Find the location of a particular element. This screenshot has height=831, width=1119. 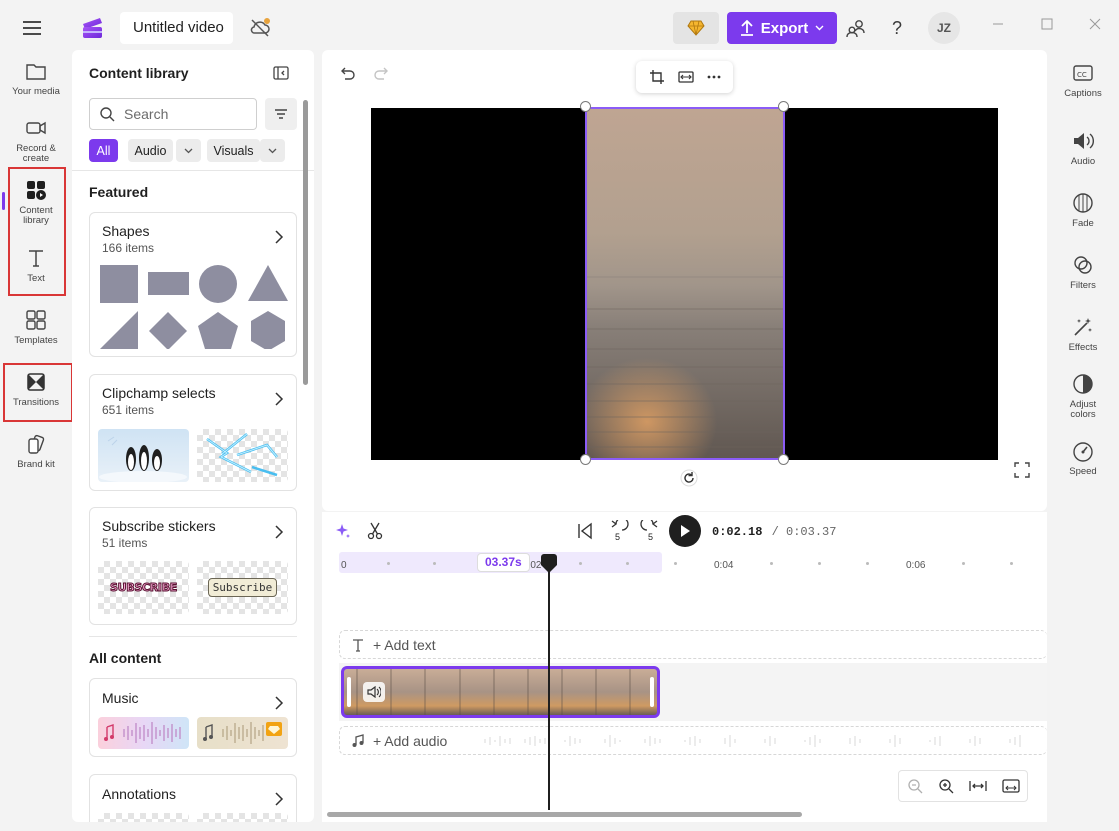

premium-button is located at coordinates (696, 28).